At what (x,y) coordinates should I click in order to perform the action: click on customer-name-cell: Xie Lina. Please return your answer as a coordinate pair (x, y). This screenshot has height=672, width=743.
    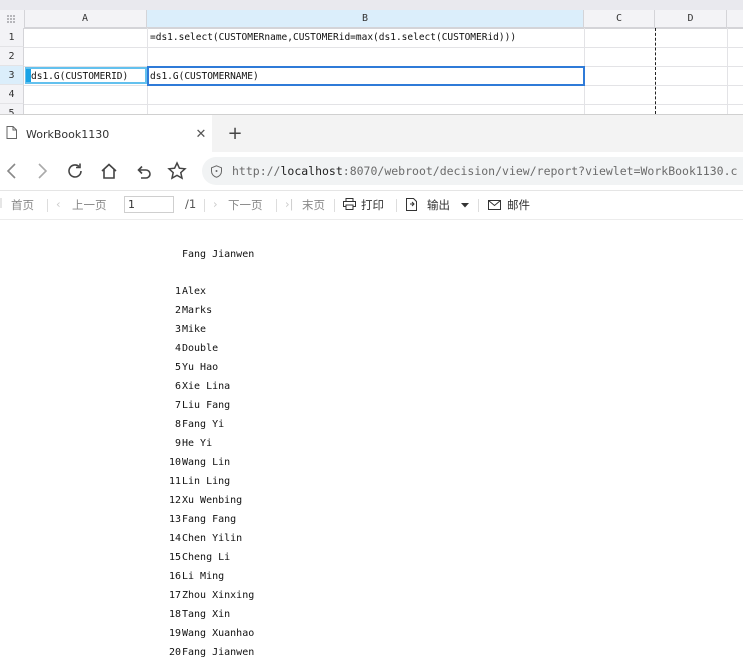
    Looking at the image, I should click on (206, 386).